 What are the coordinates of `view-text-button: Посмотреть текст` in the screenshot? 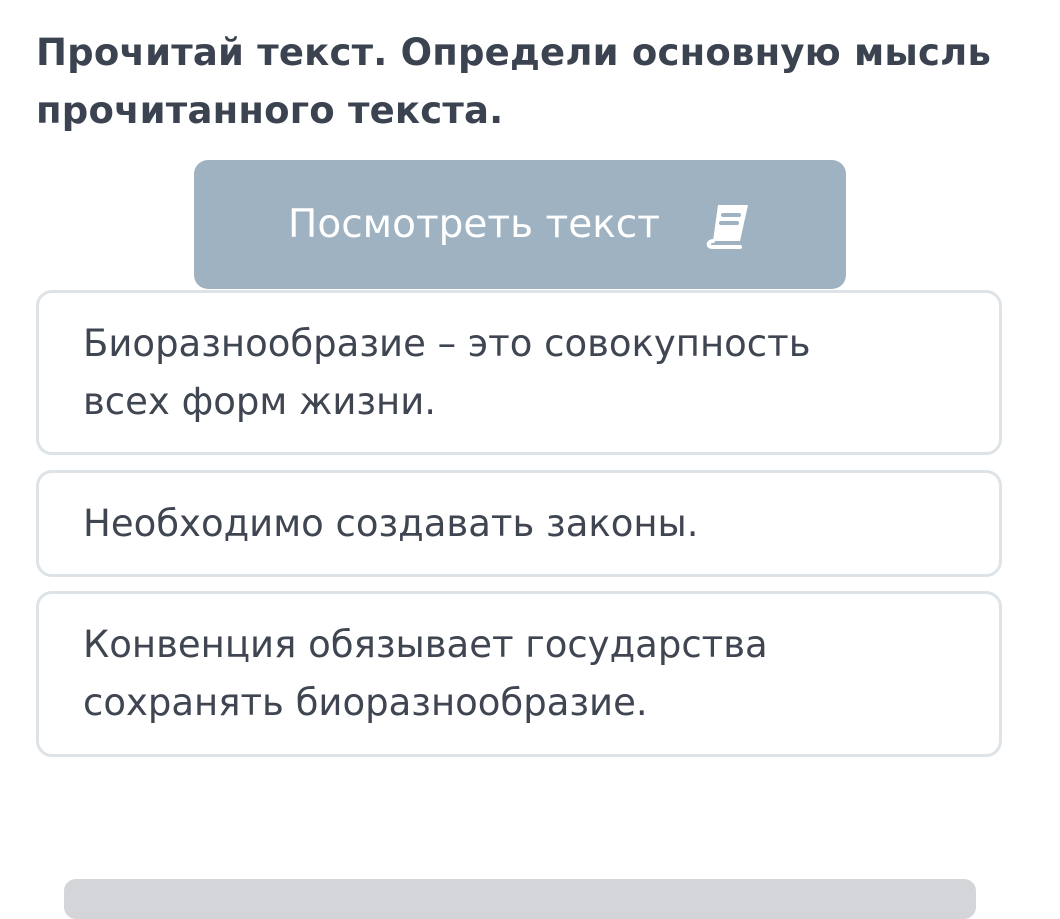 It's located at (520, 224).